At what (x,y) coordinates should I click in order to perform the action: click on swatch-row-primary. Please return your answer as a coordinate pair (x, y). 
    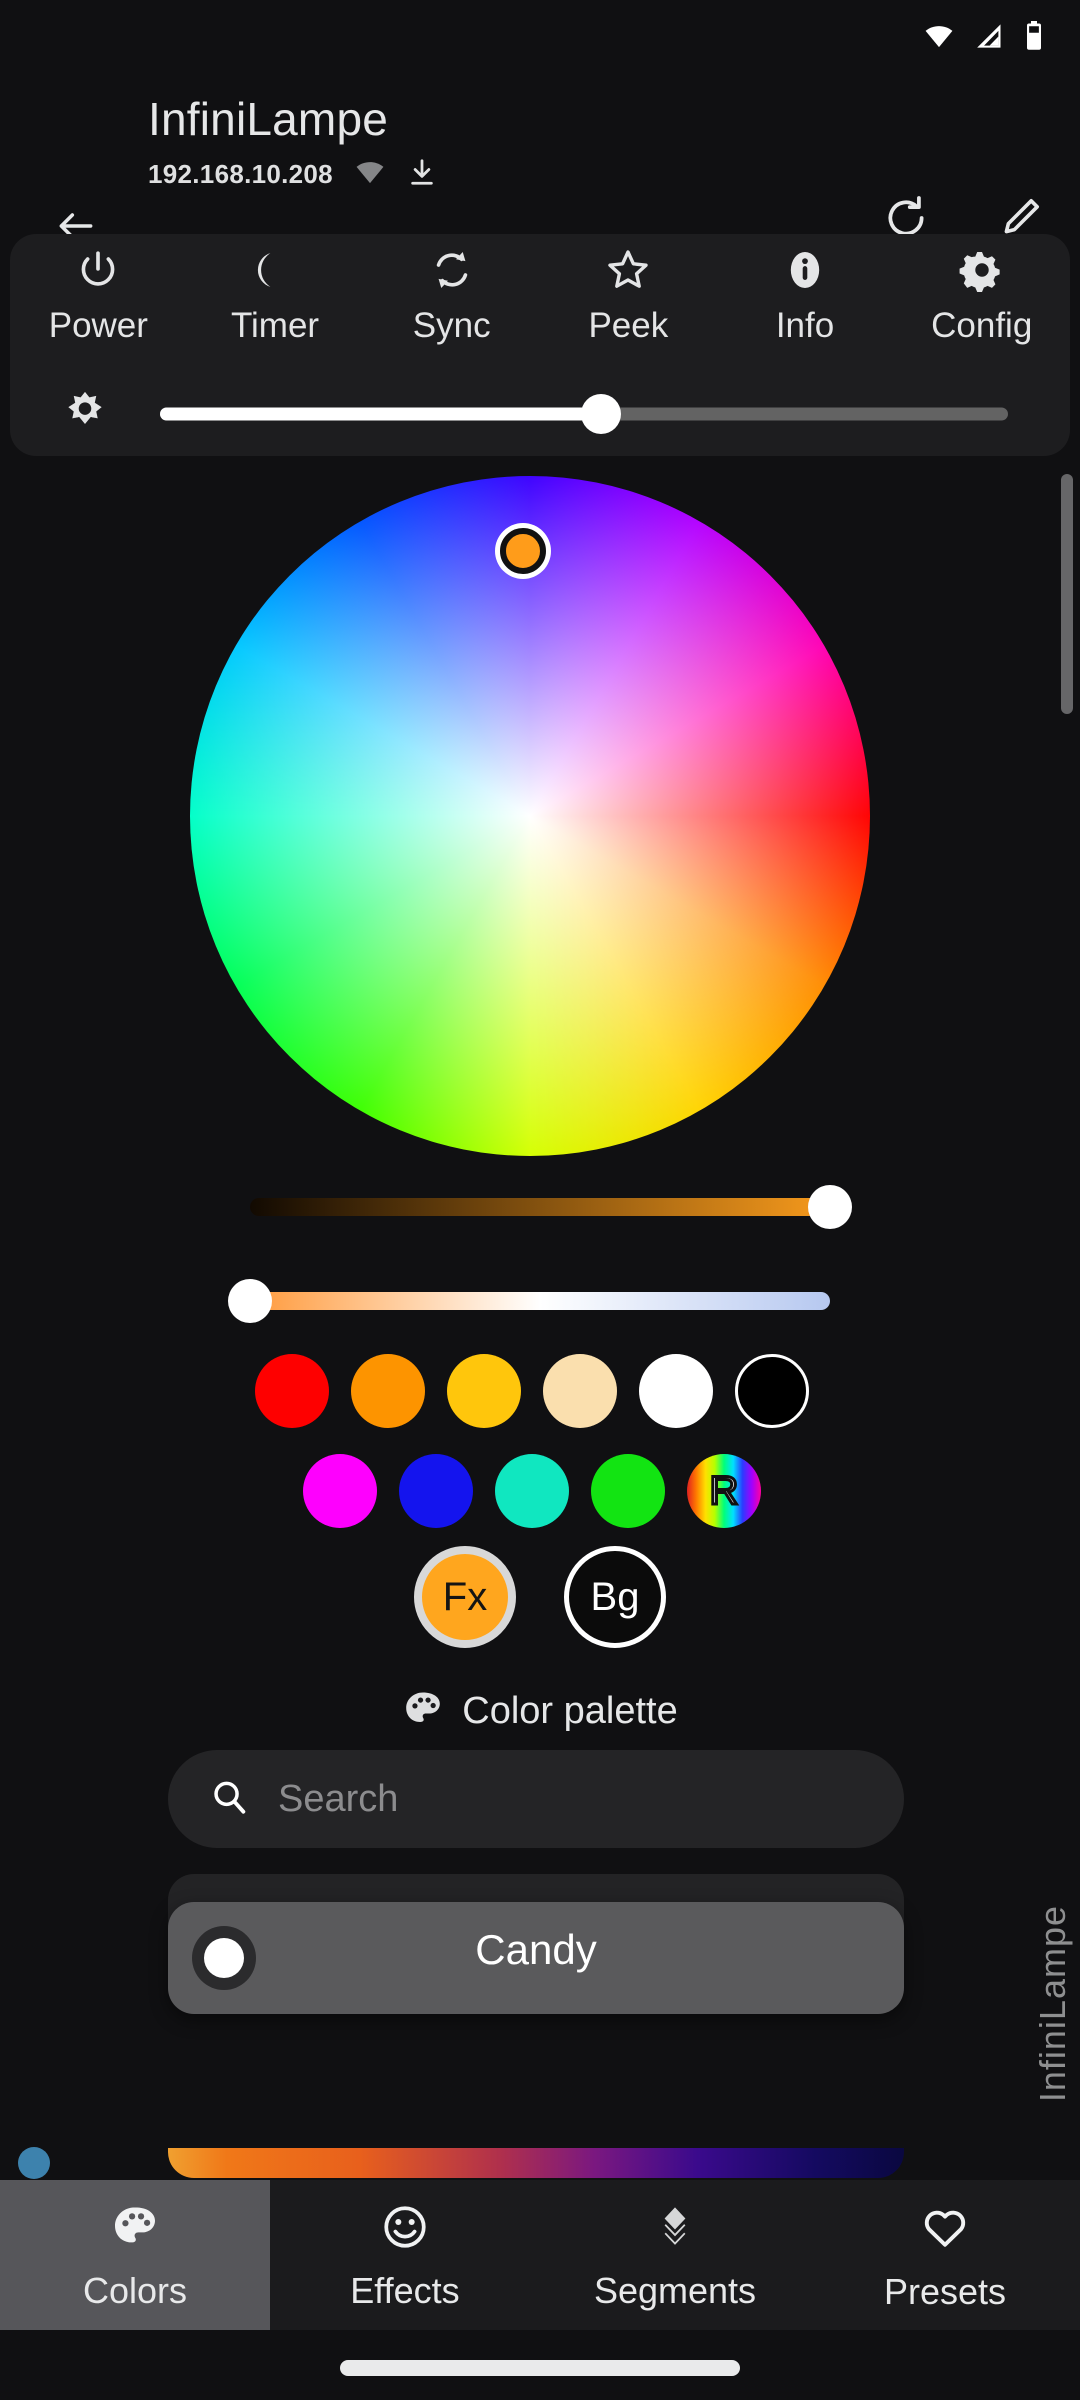
    Looking at the image, I should click on (532, 1391).